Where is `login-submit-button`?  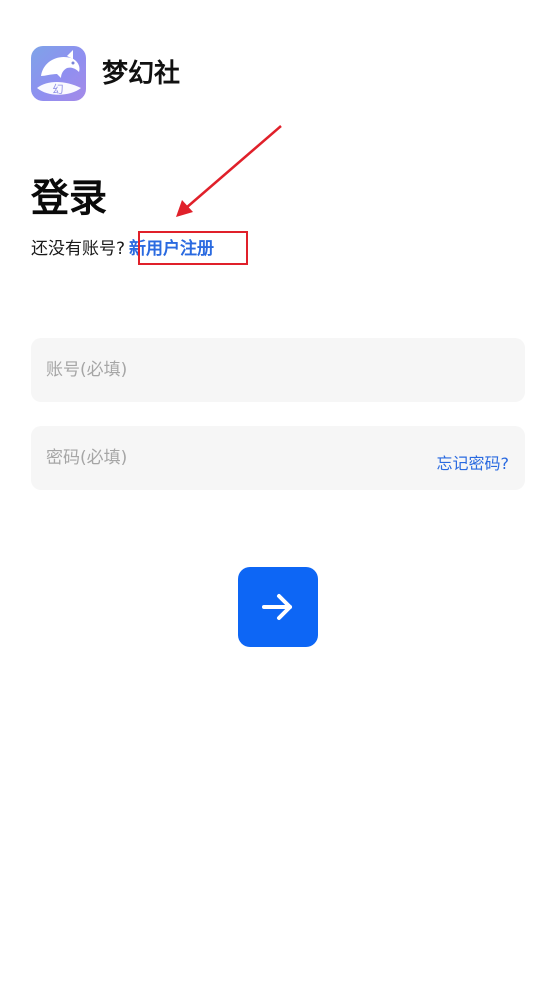 login-submit-button is located at coordinates (278, 607).